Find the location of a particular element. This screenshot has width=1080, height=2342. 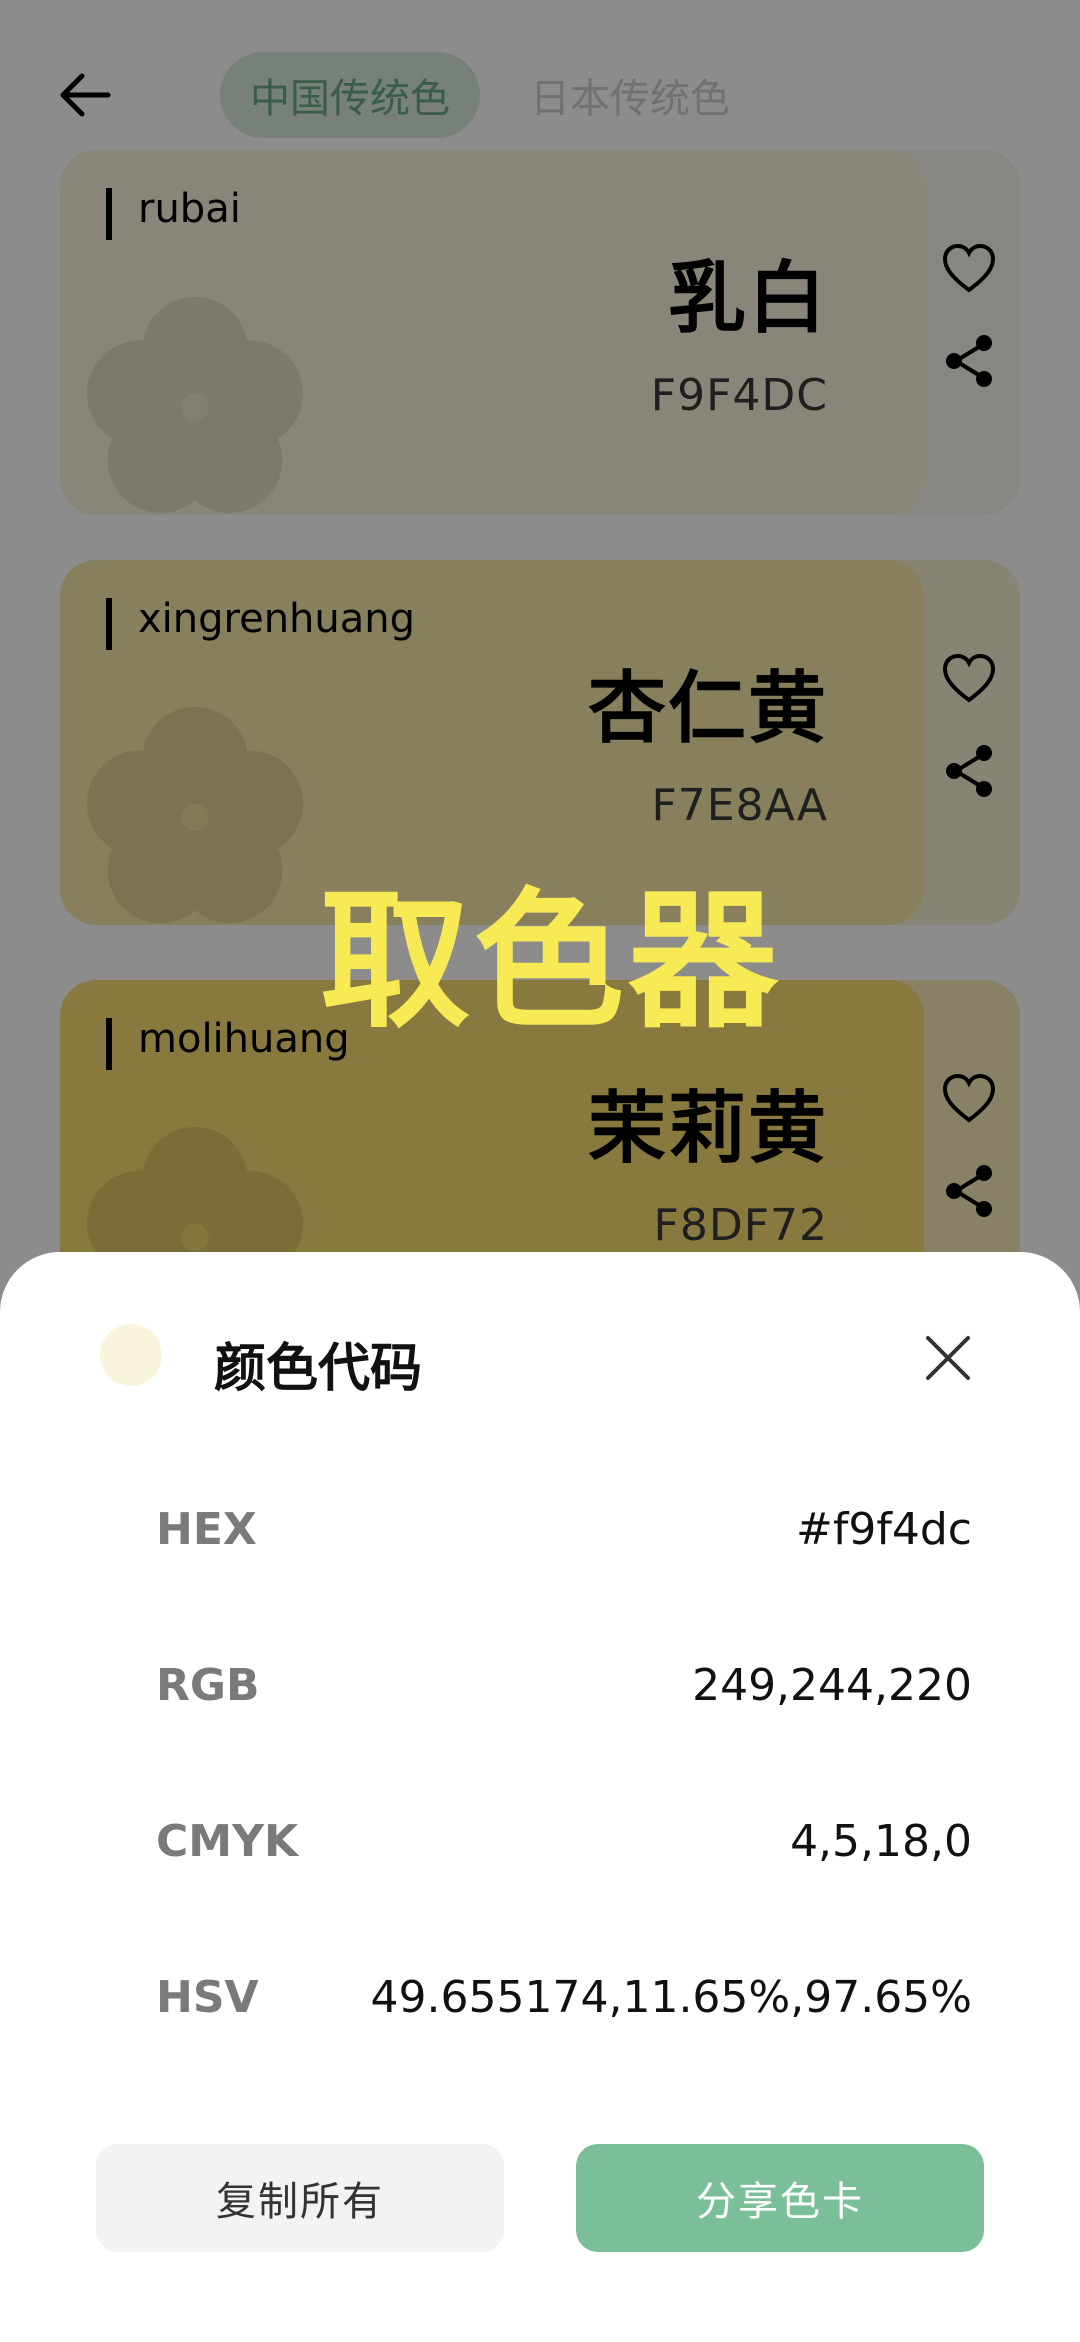

watermark-text: 取色器 is located at coordinates (551, 962).